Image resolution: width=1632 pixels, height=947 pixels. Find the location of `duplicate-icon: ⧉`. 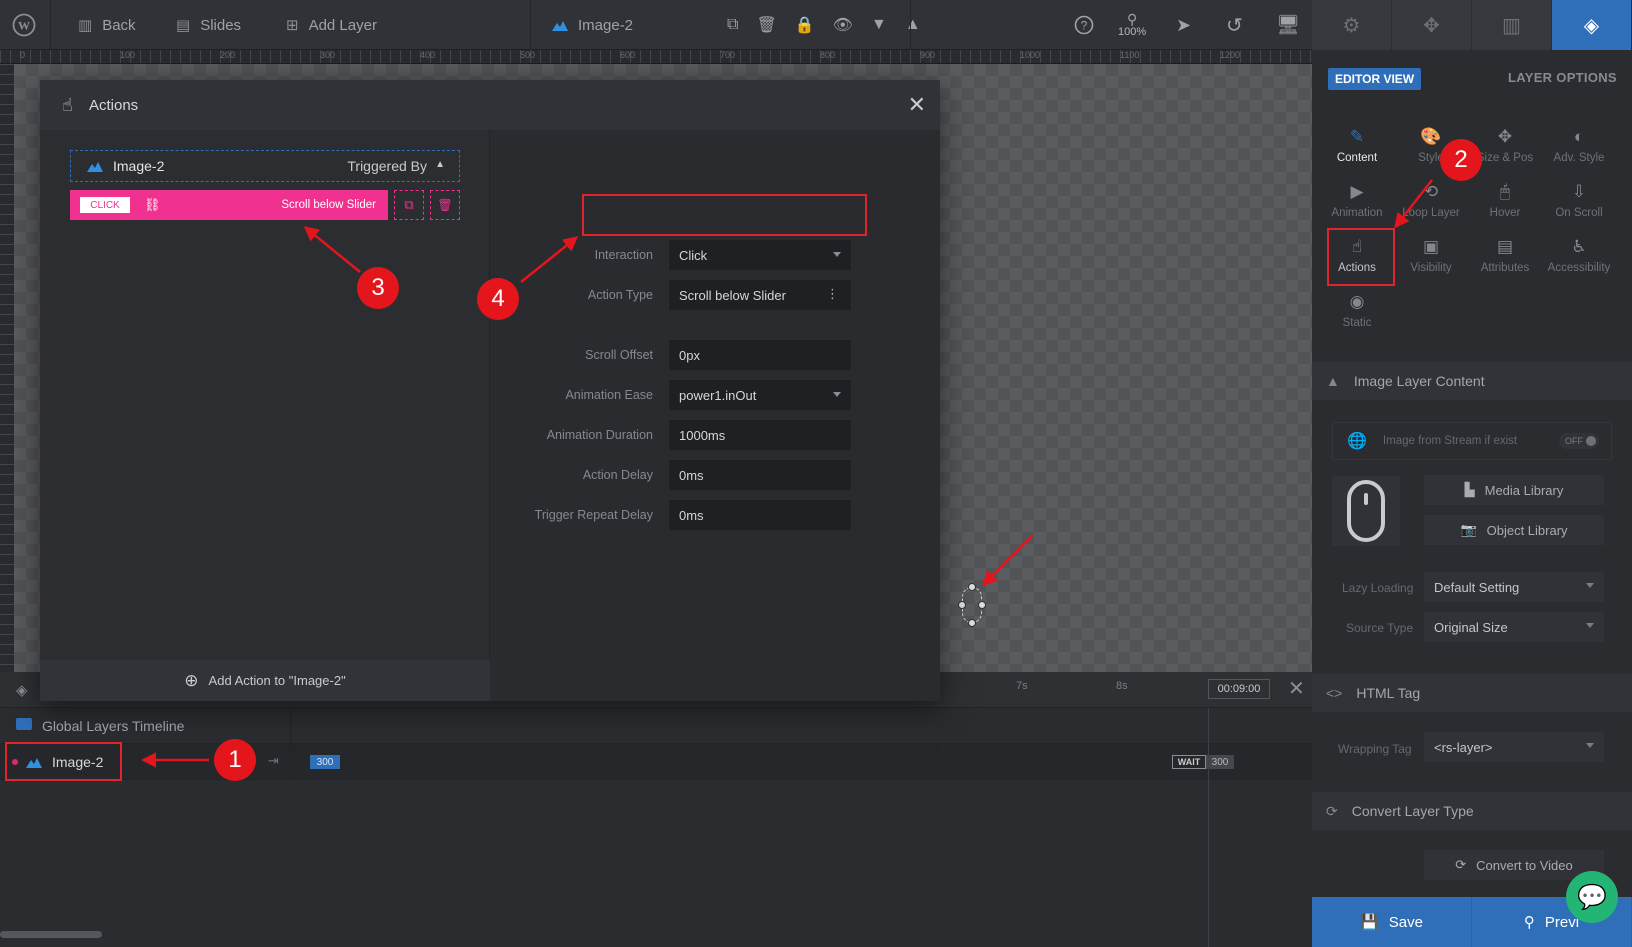

duplicate-icon: ⧉ is located at coordinates (732, 25).